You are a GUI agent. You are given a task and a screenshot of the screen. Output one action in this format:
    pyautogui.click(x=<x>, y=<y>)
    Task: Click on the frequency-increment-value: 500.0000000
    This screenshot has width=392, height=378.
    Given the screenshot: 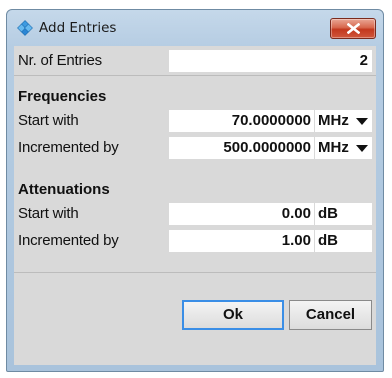 What is the action you would take?
    pyautogui.click(x=267, y=147)
    